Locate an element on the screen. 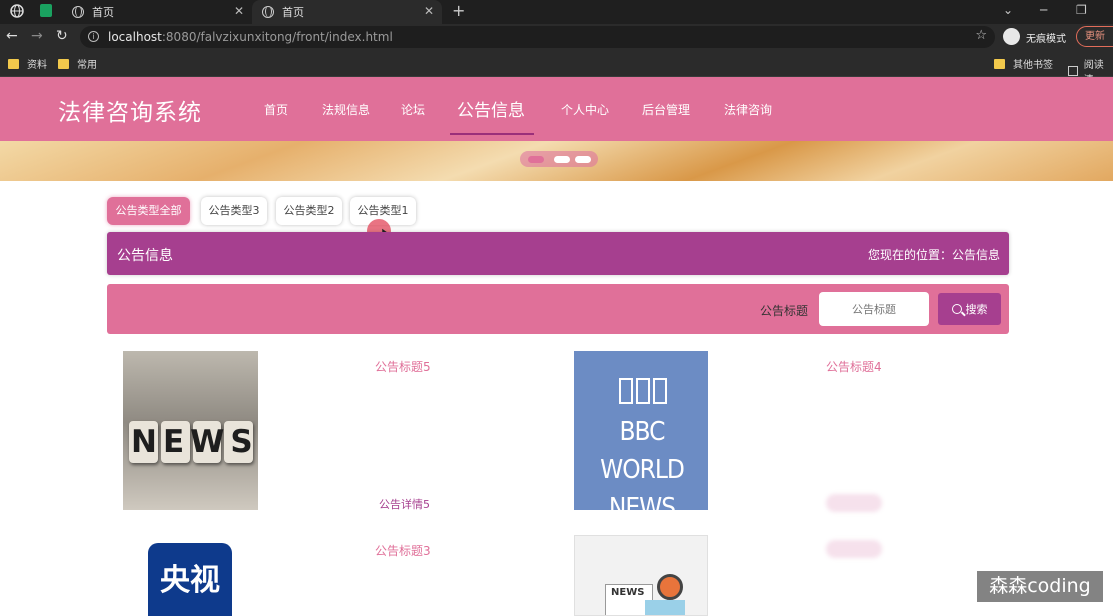  filter-chip-type2: 公告类型2 is located at coordinates (309, 211).